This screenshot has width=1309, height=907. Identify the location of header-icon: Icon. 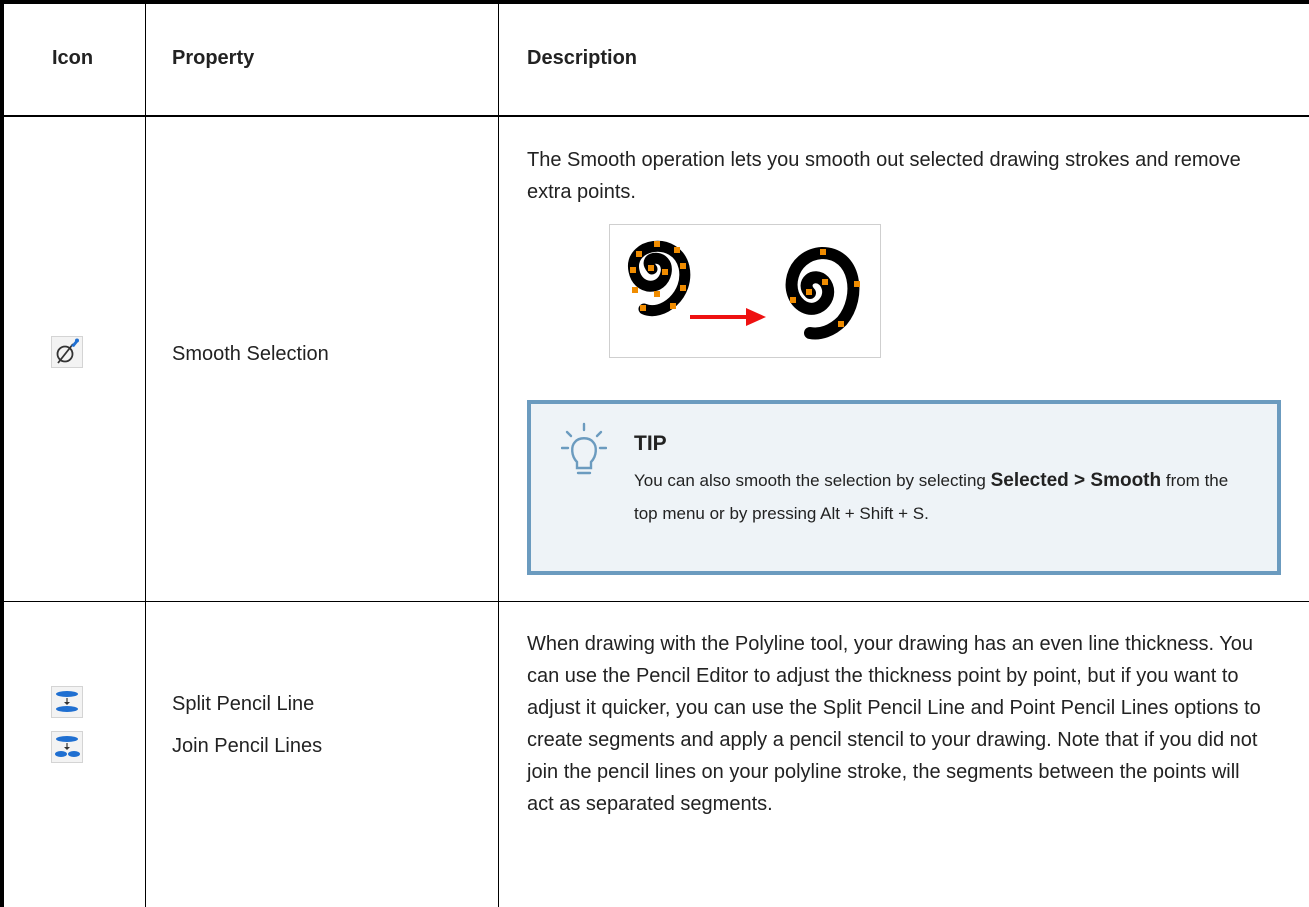
(73, 58).